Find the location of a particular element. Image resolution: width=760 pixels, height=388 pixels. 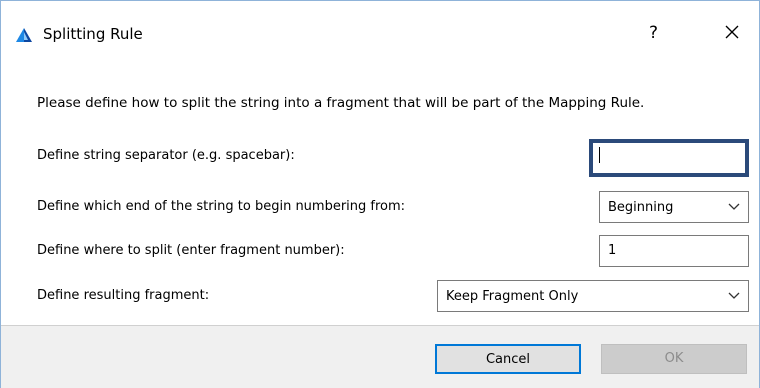

result-selected: Keep Fragment Only is located at coordinates (512, 296).